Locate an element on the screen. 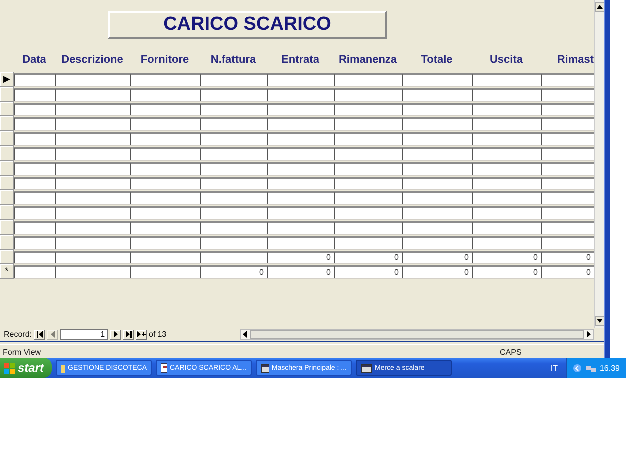 The width and height of the screenshot is (632, 474). first-record-button is located at coordinates (40, 335).